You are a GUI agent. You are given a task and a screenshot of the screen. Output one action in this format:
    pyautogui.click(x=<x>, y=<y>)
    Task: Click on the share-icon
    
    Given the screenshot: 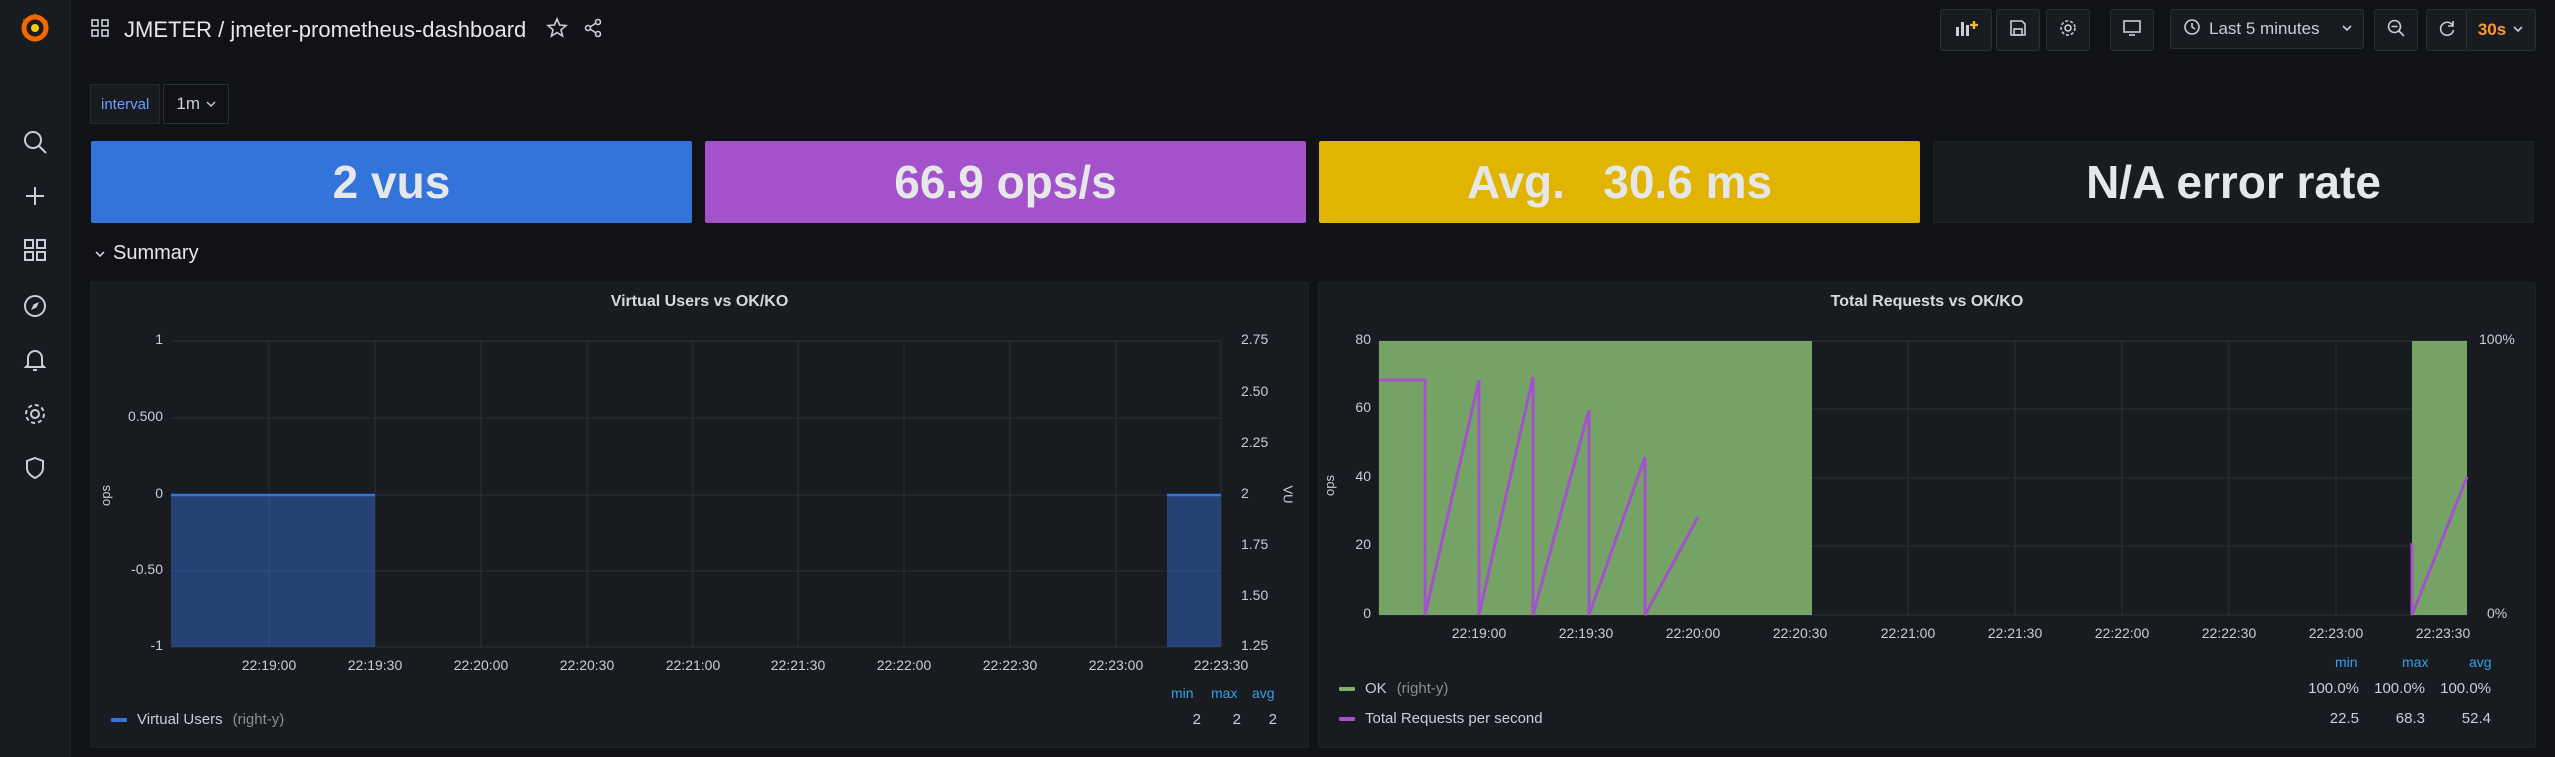 What is the action you would take?
    pyautogui.click(x=593, y=30)
    